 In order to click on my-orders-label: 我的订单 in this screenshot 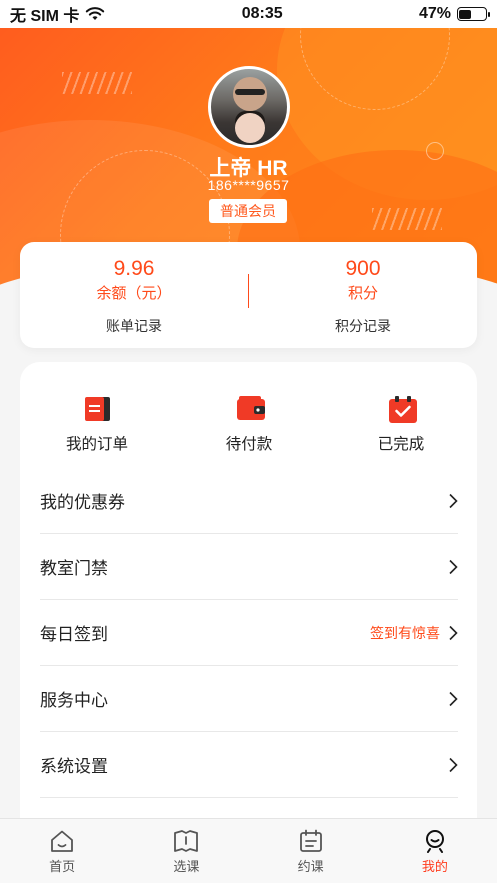, I will do `click(96, 444)`.